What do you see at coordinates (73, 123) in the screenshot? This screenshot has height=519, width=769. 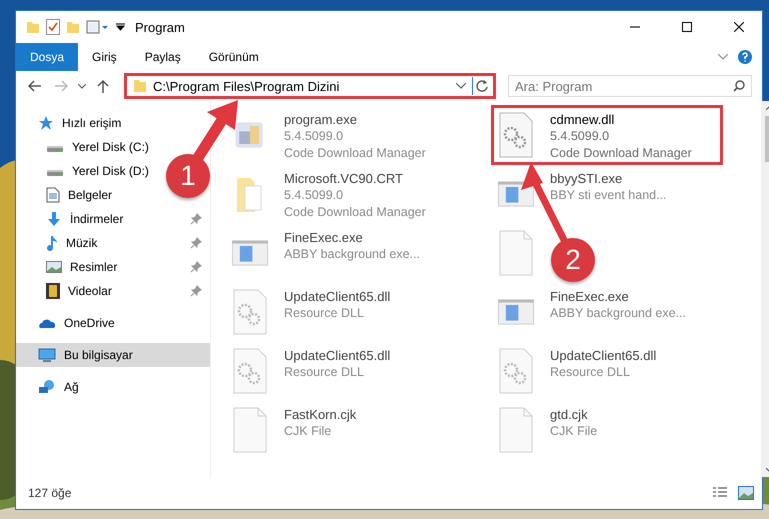 I see `nav-item: Hızlı erişim` at bounding box center [73, 123].